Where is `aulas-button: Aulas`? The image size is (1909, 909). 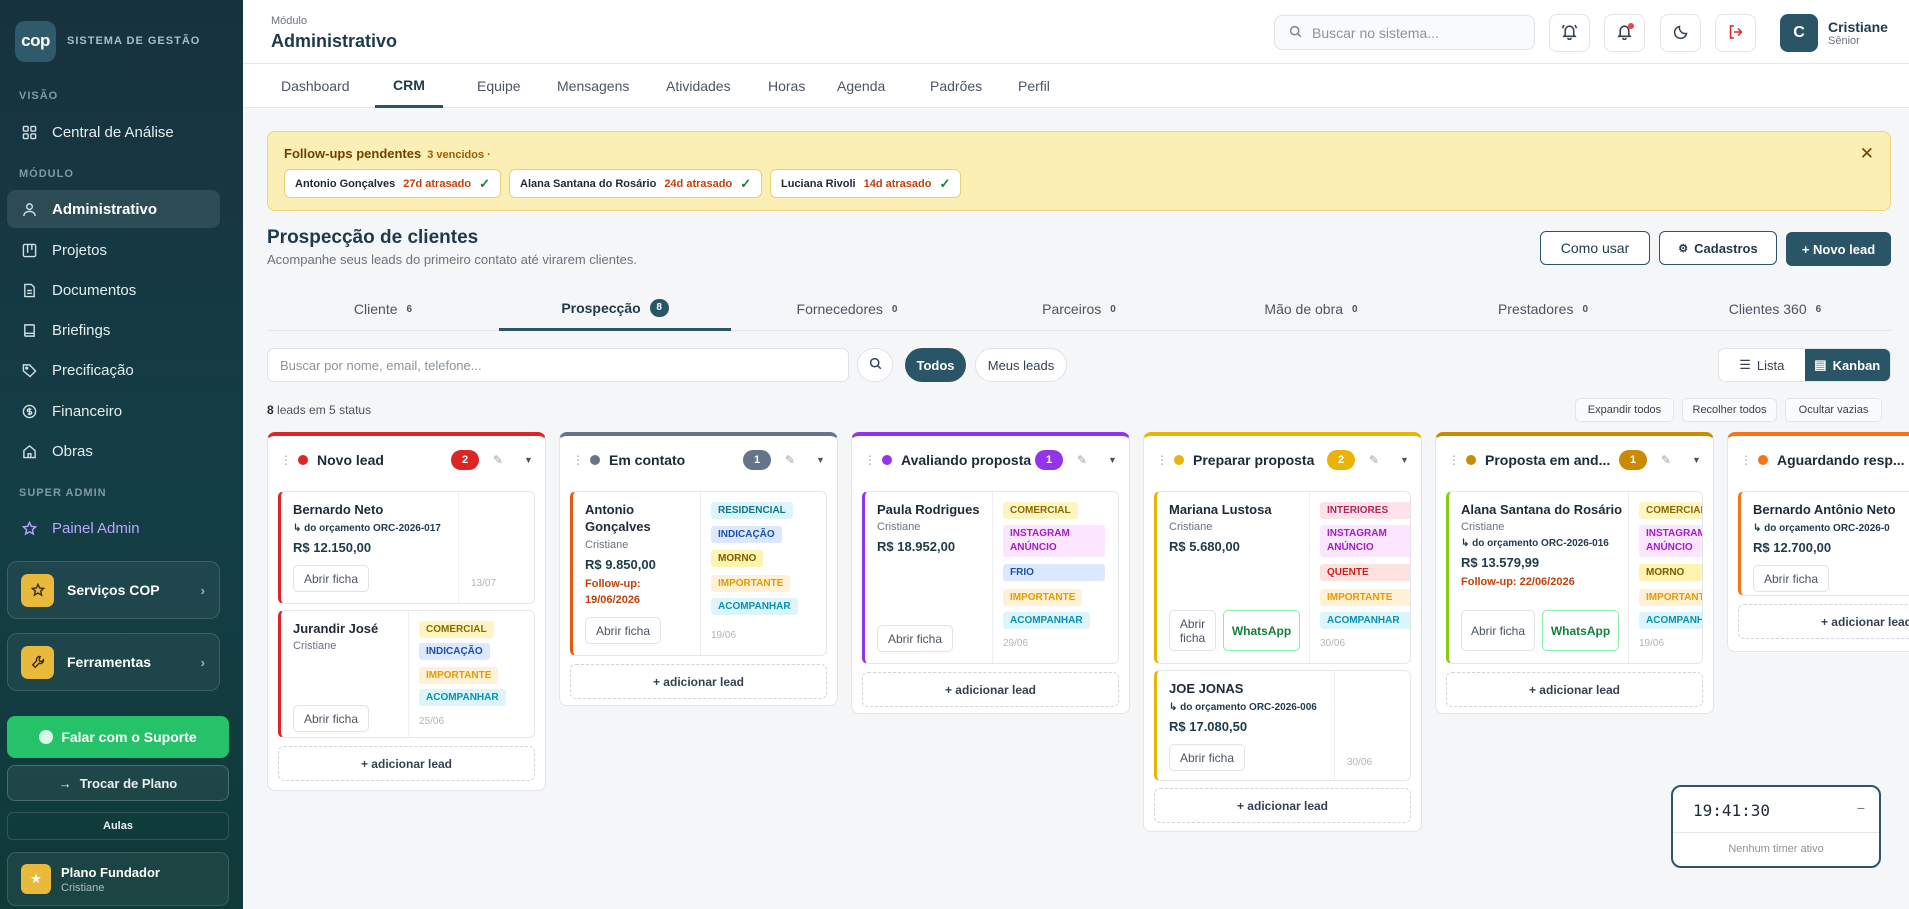 aulas-button: Aulas is located at coordinates (118, 826).